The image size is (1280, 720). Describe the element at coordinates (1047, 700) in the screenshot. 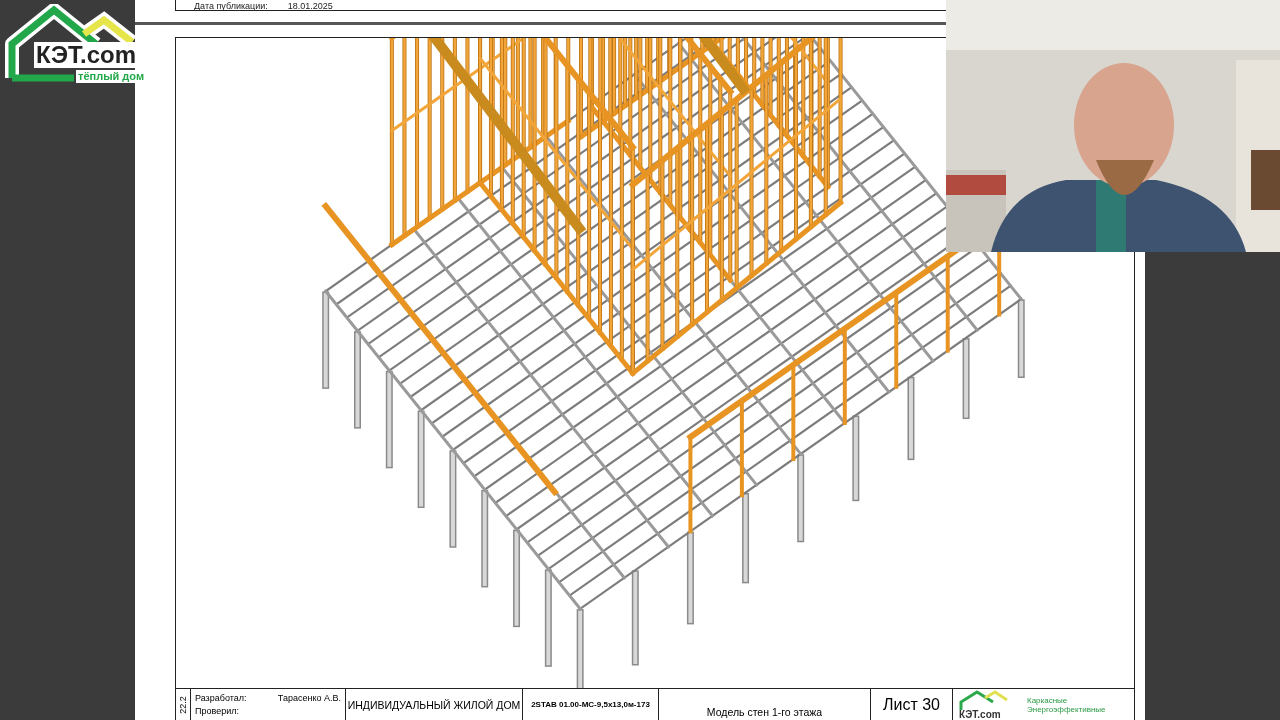

I see `company-tagline: Каркасные` at that location.